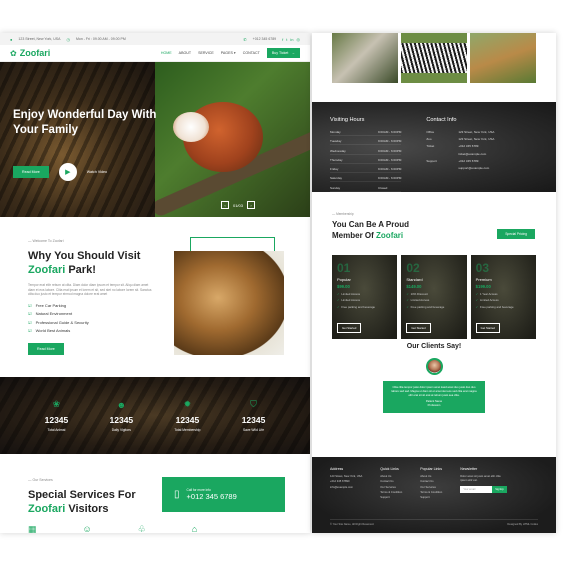 The height and width of the screenshot is (566, 566). What do you see at coordinates (166, 53) in the screenshot?
I see `nav-home: HOME` at bounding box center [166, 53].